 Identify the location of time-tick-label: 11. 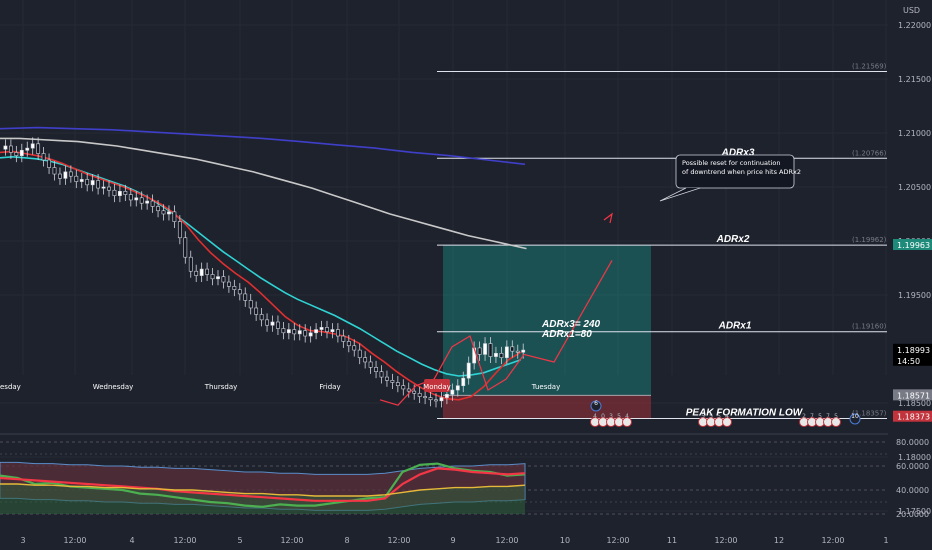
(672, 540).